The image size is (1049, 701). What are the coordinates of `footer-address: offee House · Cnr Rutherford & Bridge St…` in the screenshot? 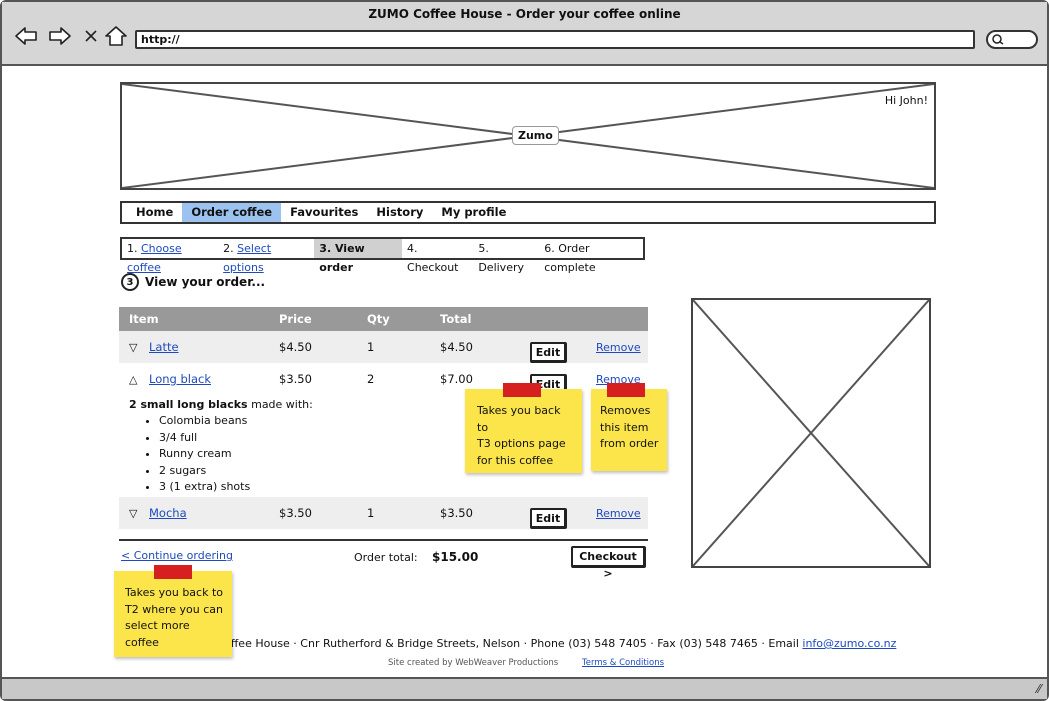 It's located at (513, 643).